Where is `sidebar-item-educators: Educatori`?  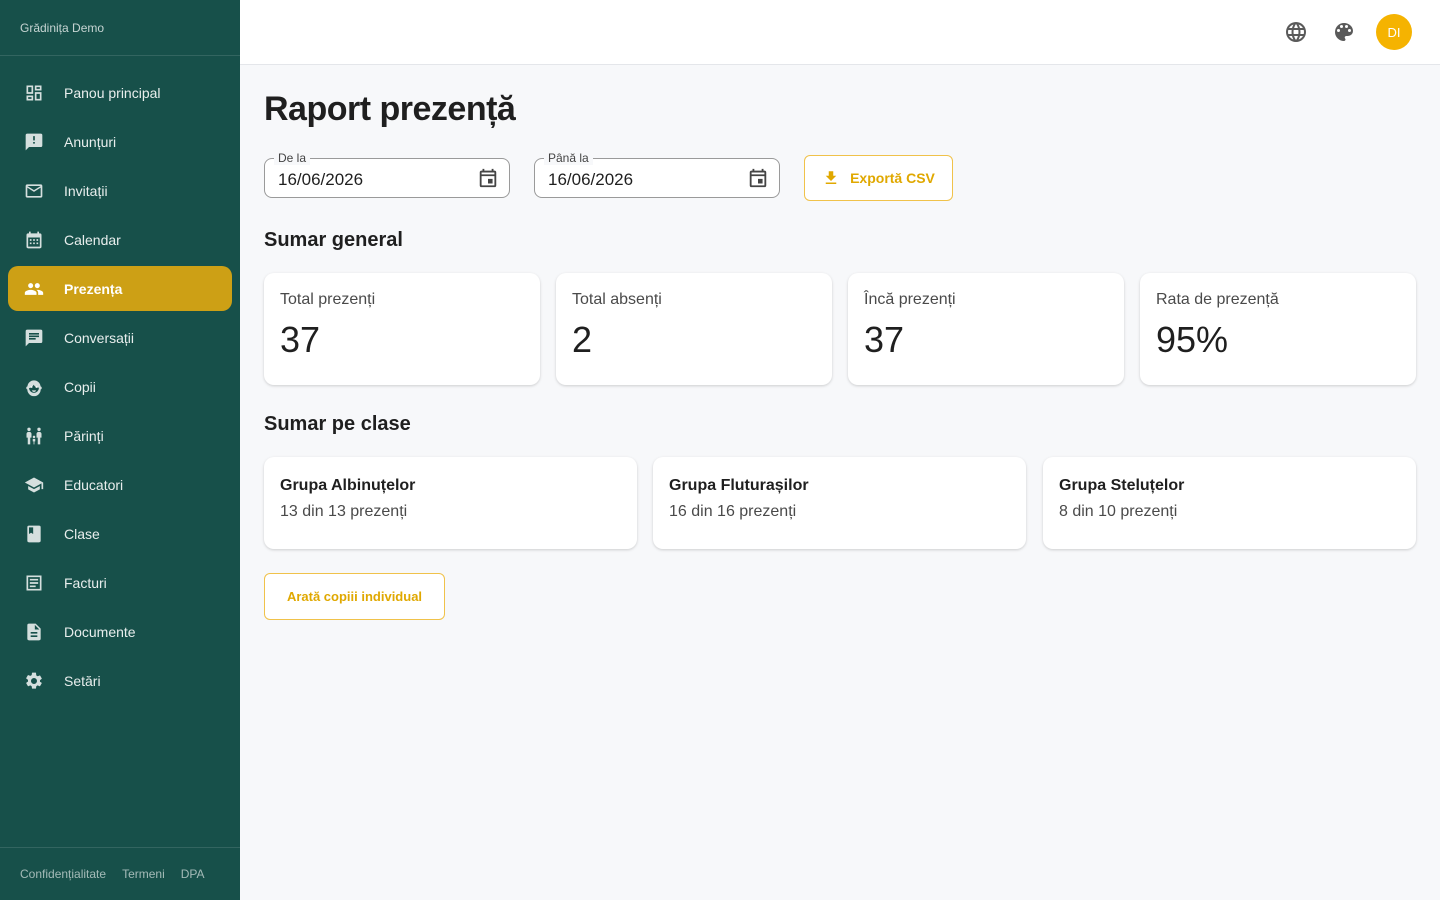
sidebar-item-educators: Educatori is located at coordinates (120, 484).